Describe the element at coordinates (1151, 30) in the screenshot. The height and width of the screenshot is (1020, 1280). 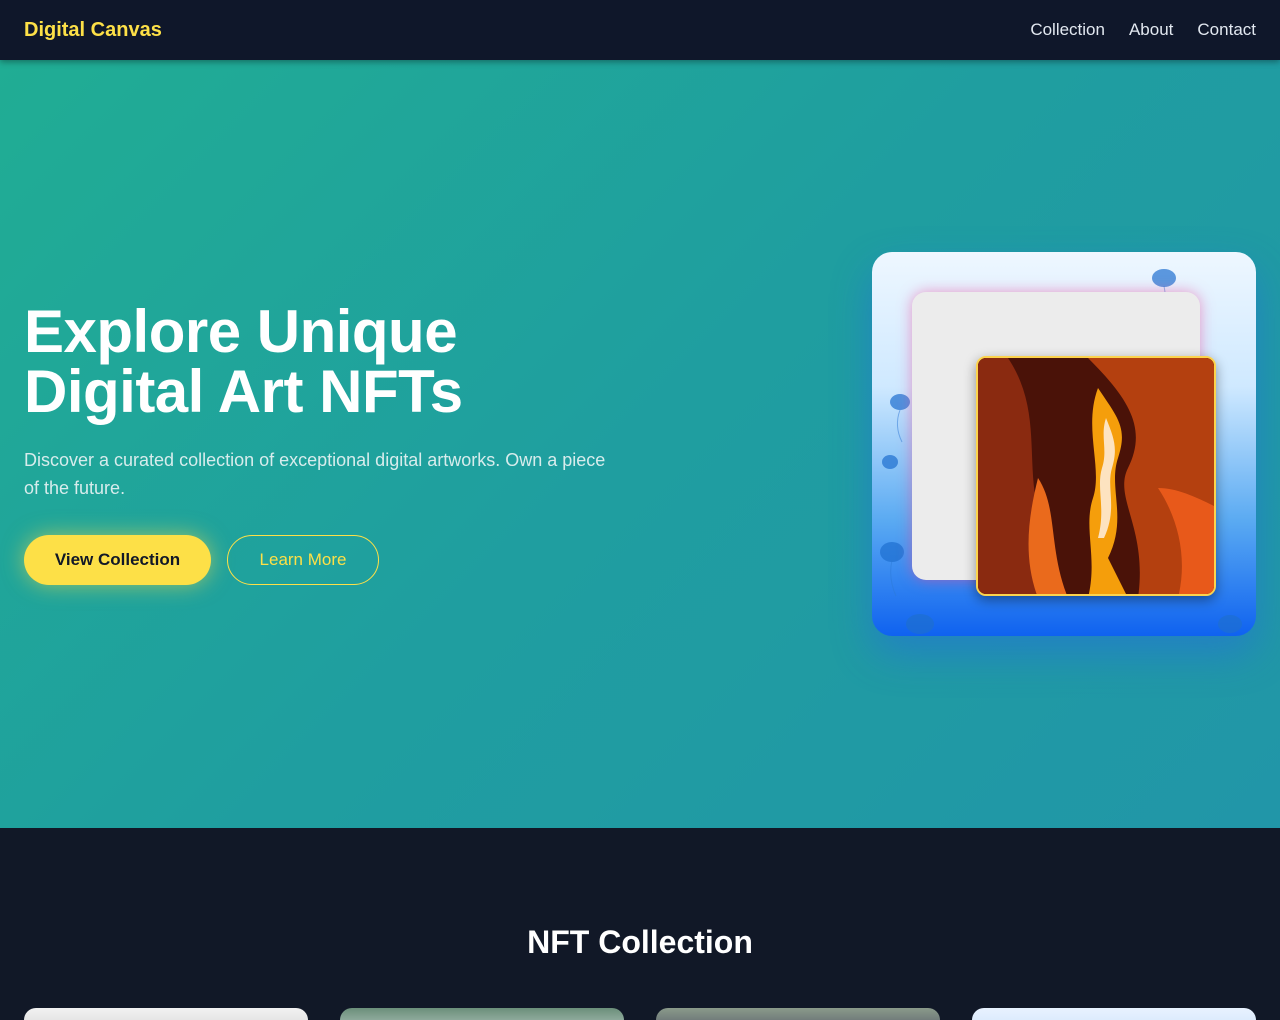
I see `nav-link-about: About` at that location.